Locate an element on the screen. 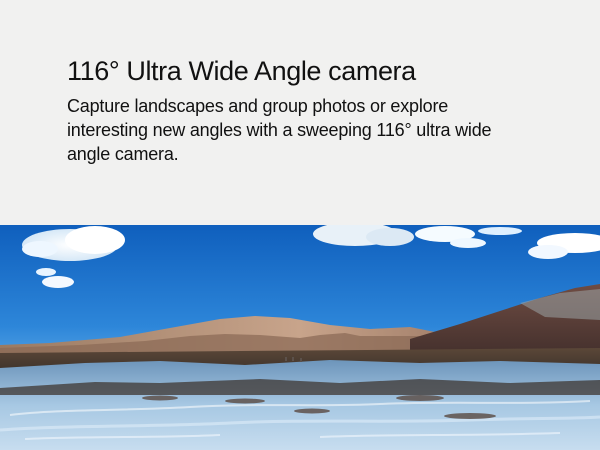  feature-headline: 116° Ultra Wide Angle camera is located at coordinates (241, 71).